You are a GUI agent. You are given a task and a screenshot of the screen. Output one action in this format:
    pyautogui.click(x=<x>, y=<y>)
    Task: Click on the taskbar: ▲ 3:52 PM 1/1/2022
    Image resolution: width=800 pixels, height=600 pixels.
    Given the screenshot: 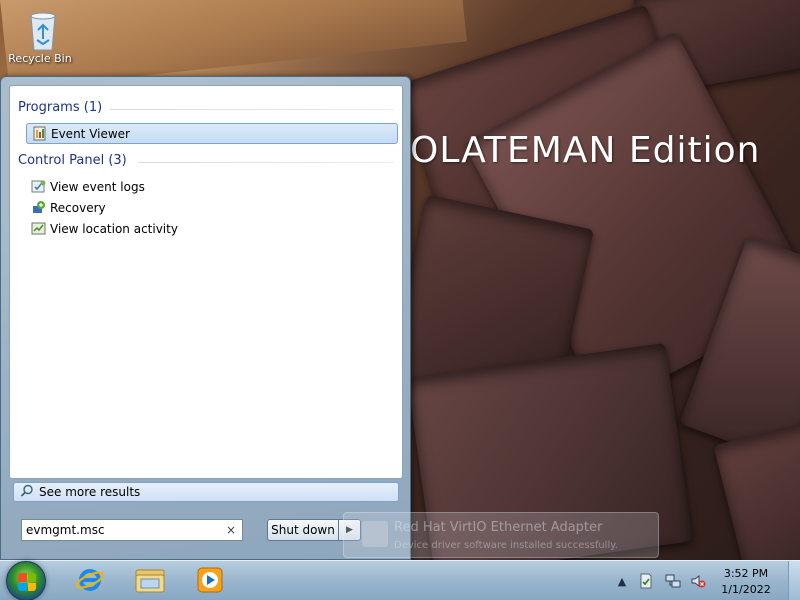 What is the action you would take?
    pyautogui.click(x=400, y=580)
    